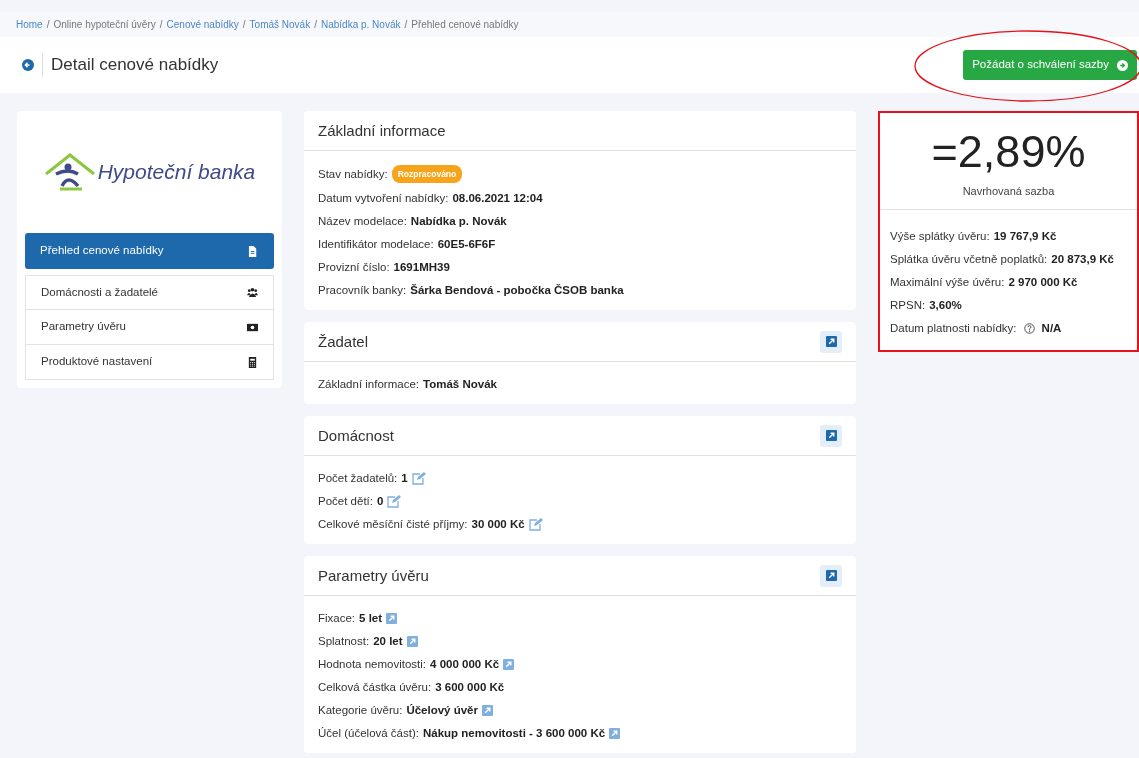  I want to click on field-value: 1, so click(404, 478).